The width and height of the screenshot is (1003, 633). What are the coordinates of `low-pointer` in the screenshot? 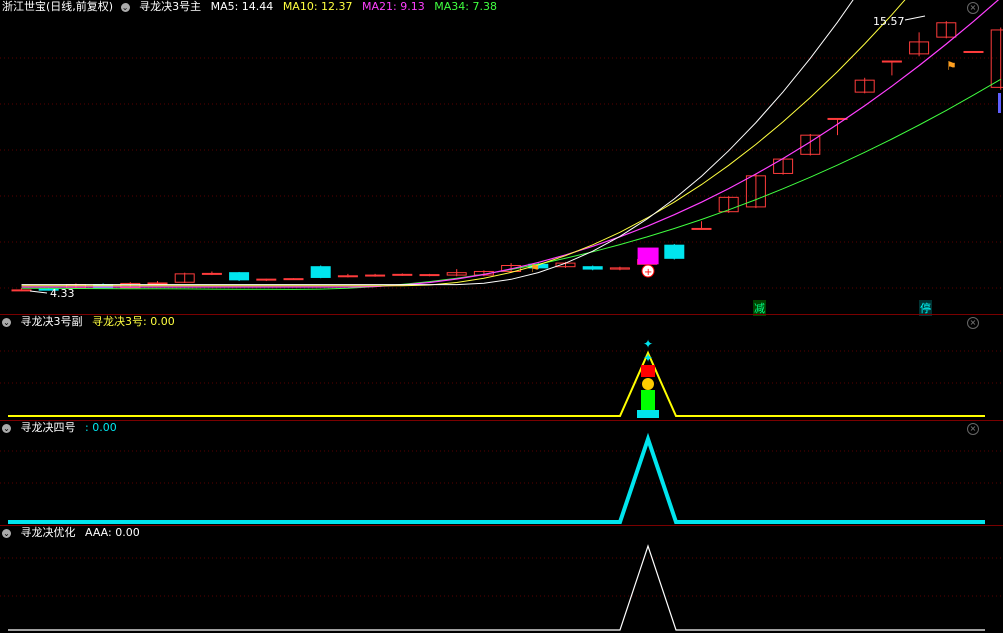 It's located at (38, 292).